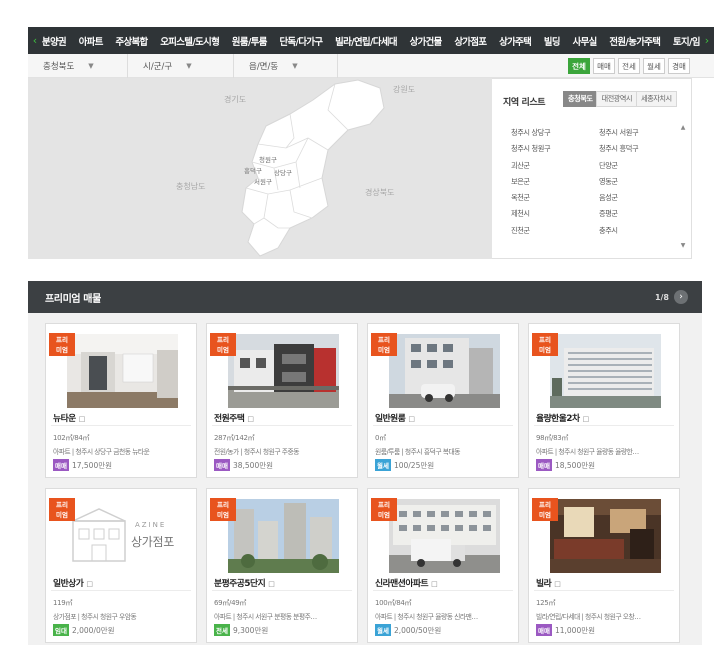 The height and width of the screenshot is (667, 727). I want to click on scroll-down-icon: ▼, so click(683, 245).